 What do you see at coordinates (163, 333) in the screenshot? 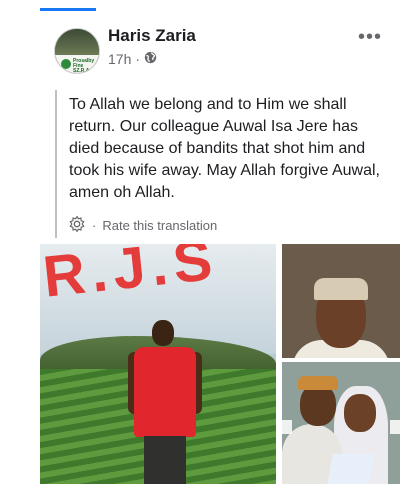
I see `person-head` at bounding box center [163, 333].